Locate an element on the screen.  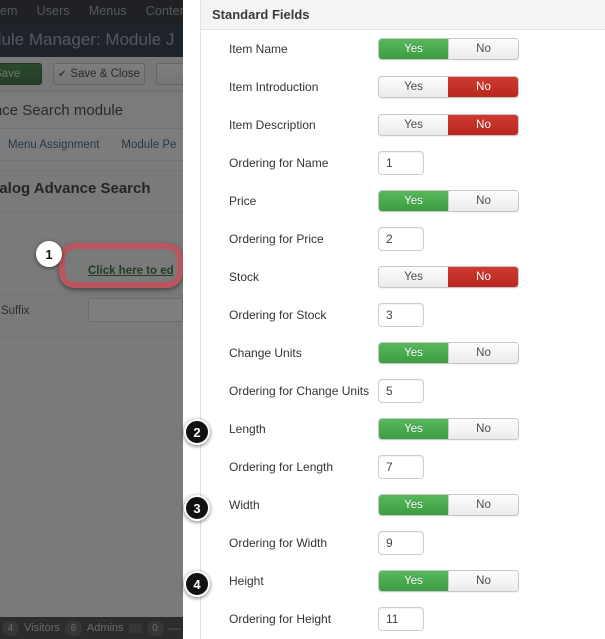
callout-badge-1-number: 1 is located at coordinates (49, 254).